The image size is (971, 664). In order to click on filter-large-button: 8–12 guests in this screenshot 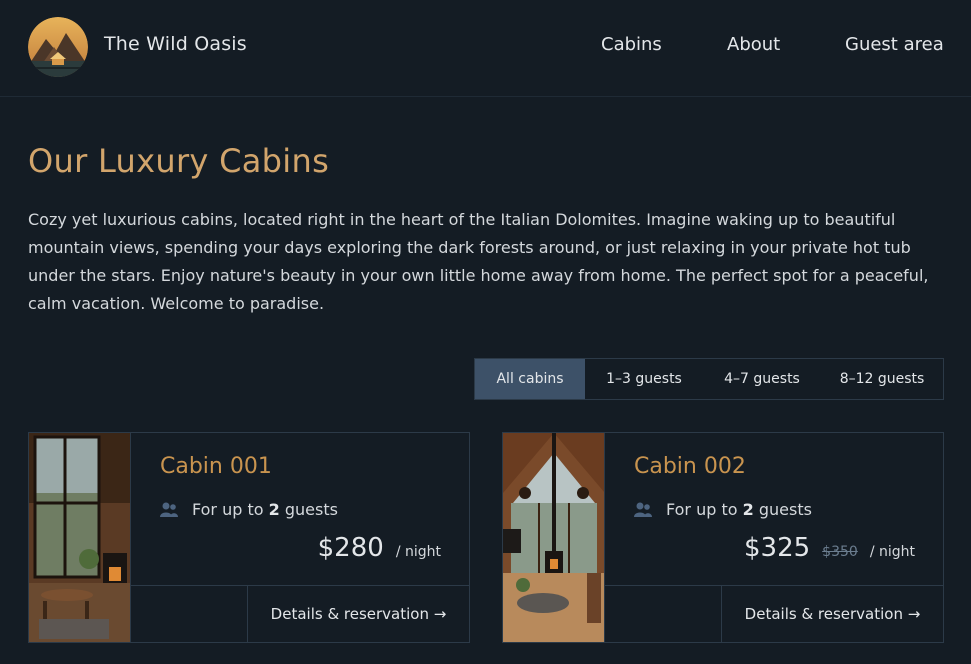, I will do `click(882, 379)`.